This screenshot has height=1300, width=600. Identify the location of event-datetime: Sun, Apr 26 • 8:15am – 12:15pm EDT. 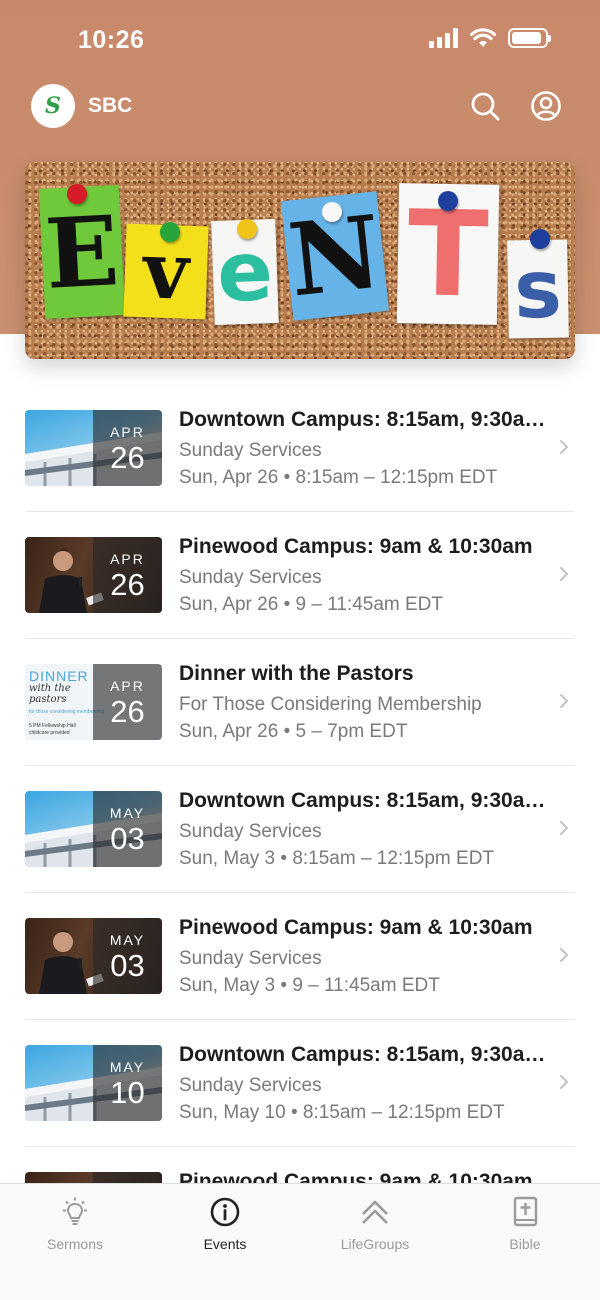
(338, 477).